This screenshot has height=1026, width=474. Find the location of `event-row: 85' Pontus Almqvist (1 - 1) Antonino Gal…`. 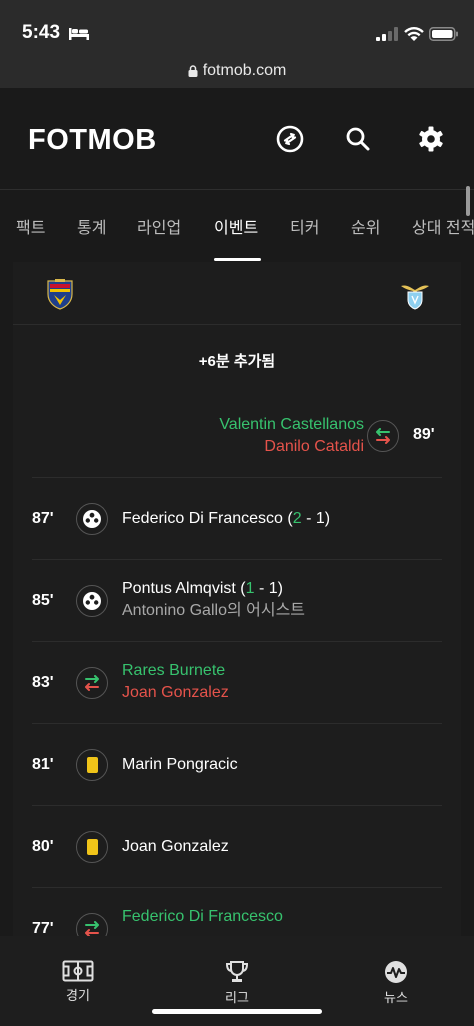

event-row: 85' Pontus Almqvist (1 - 1) Antonino Gal… is located at coordinates (237, 601).